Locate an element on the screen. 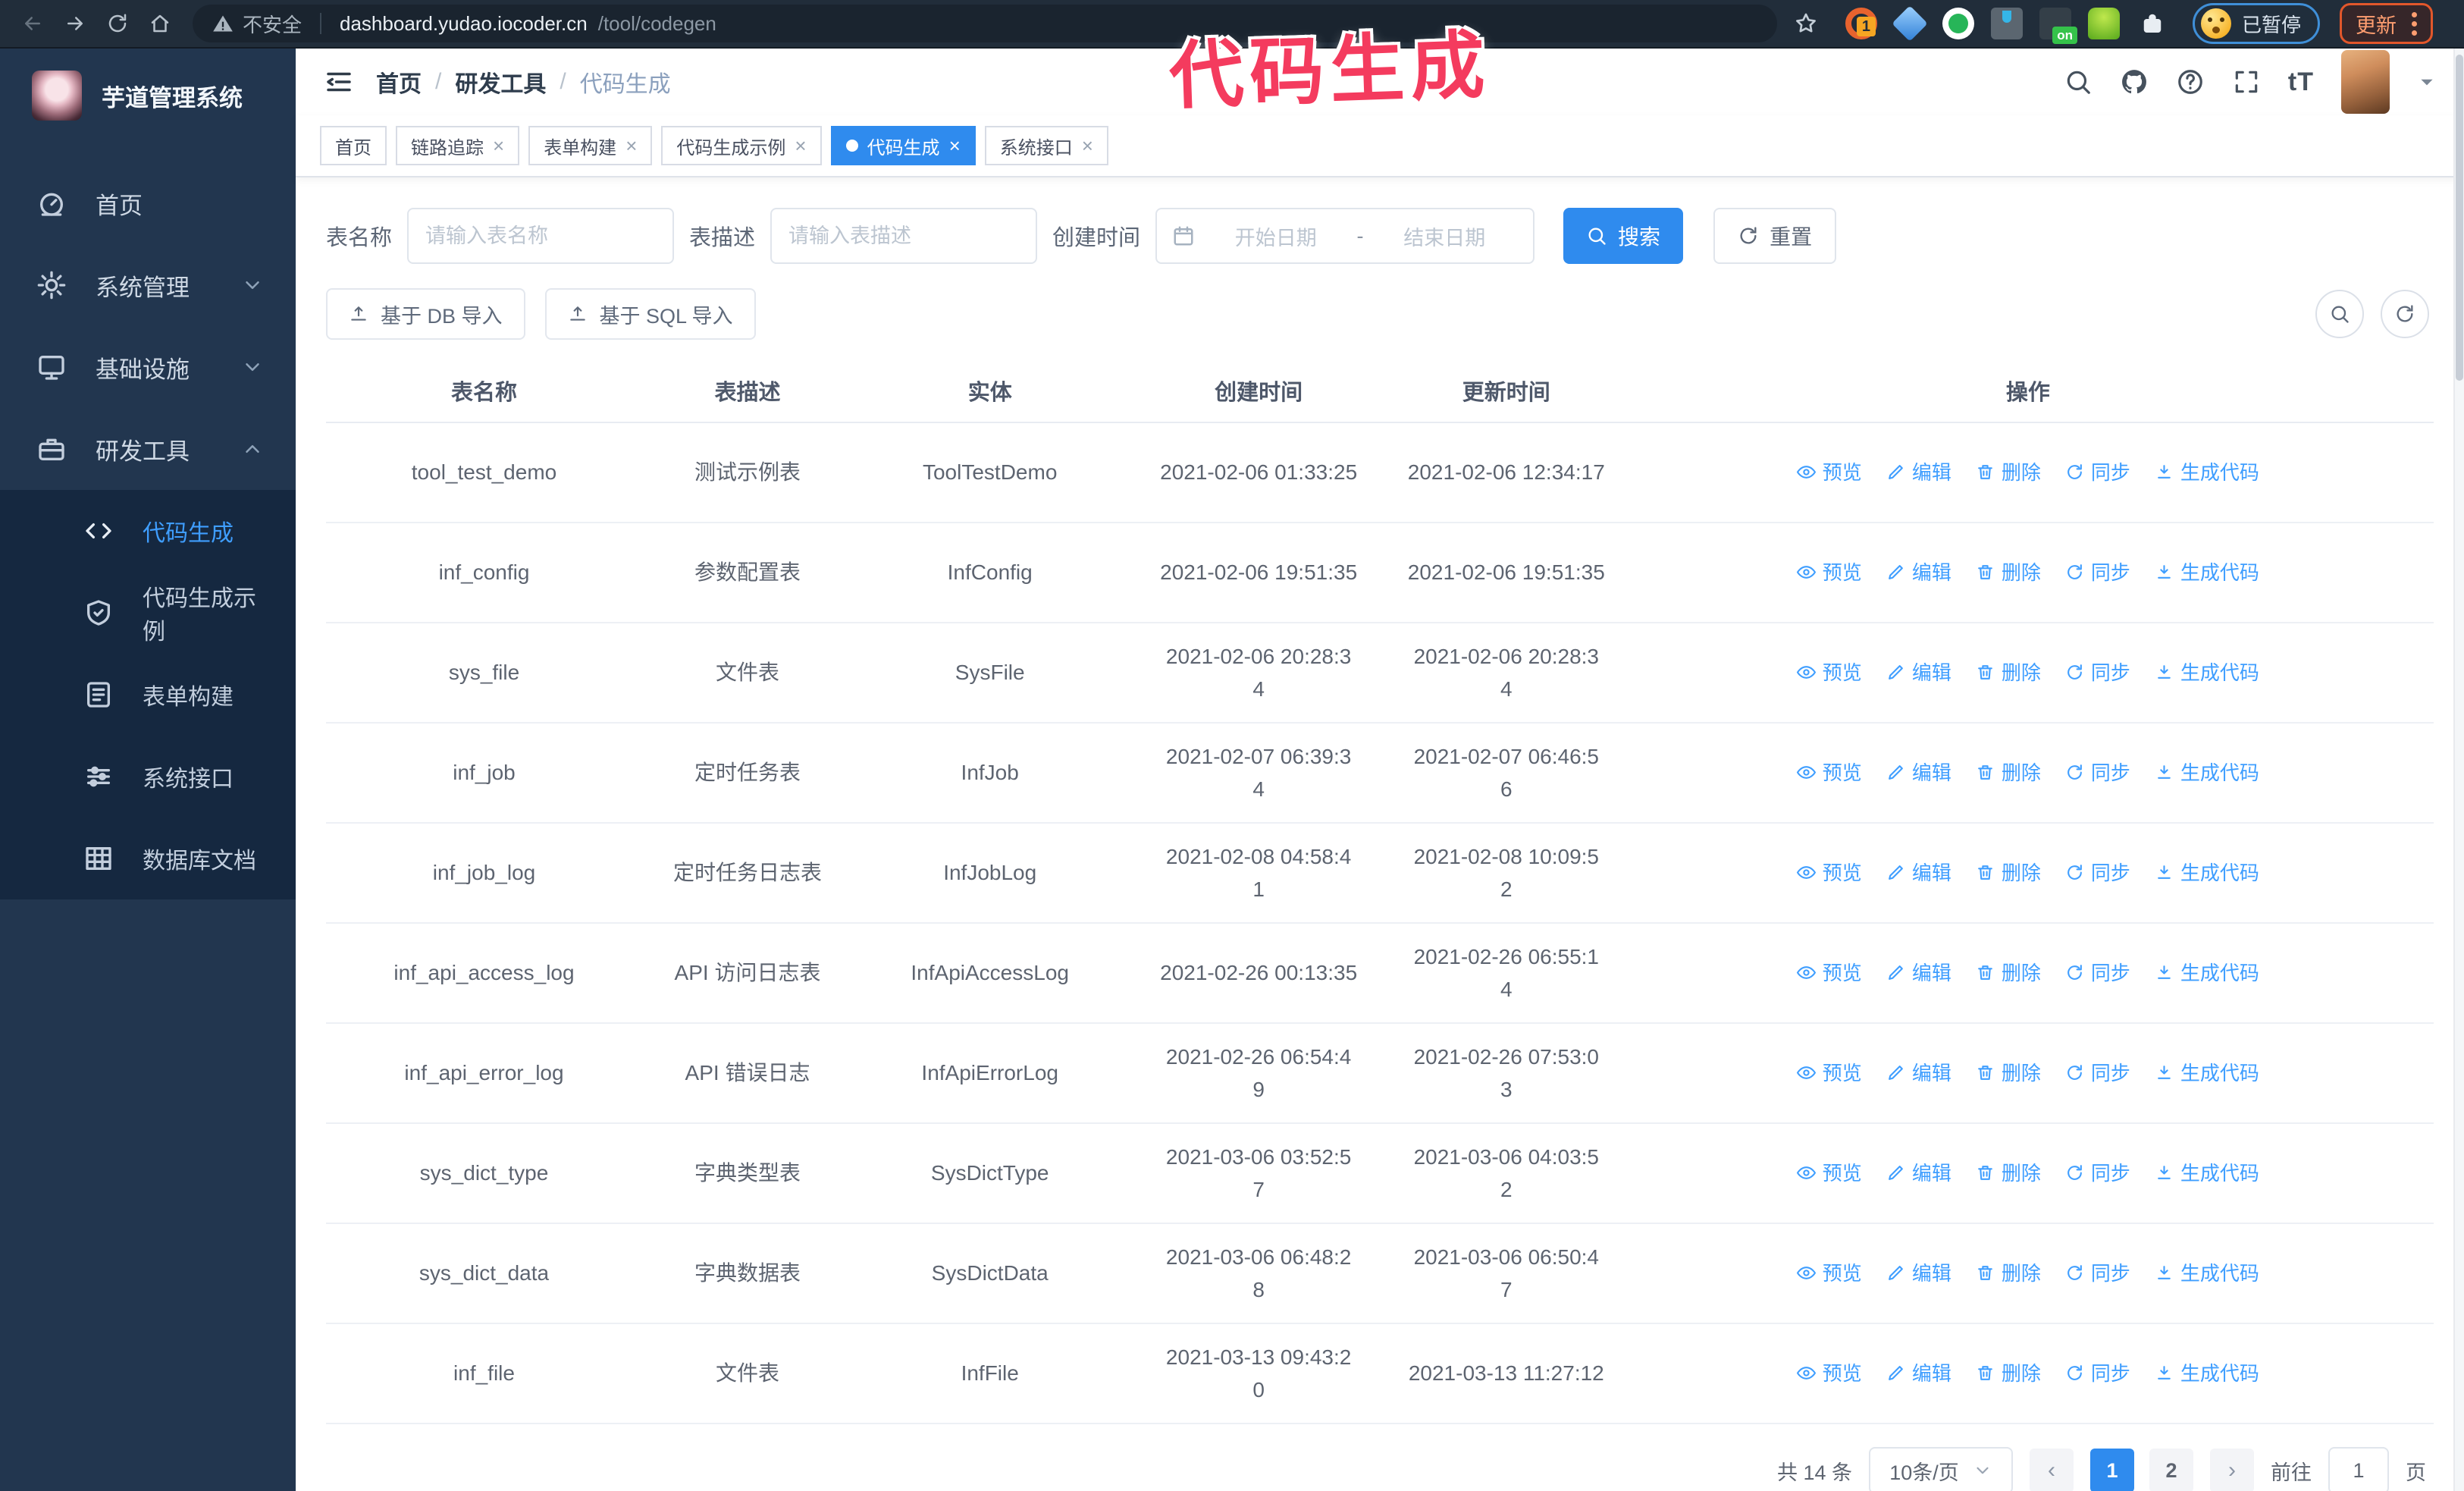  tab-1: 链路追踪 × is located at coordinates (458, 145).